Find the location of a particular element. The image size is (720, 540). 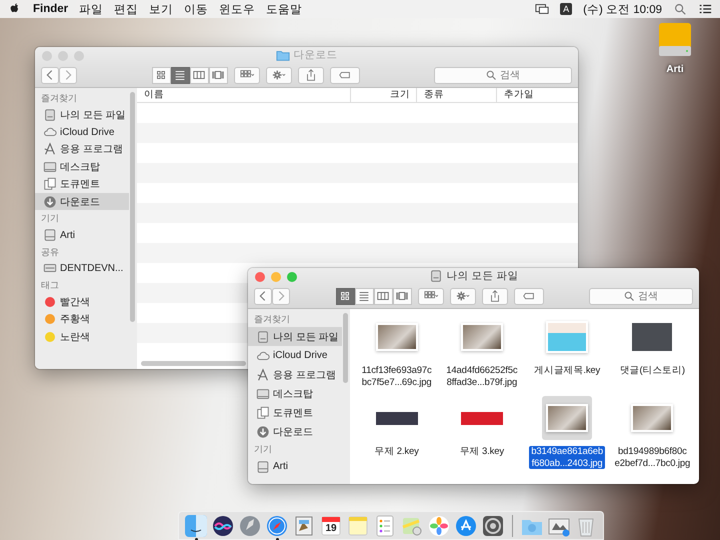

menu-item: 윈도우 is located at coordinates (237, 9).